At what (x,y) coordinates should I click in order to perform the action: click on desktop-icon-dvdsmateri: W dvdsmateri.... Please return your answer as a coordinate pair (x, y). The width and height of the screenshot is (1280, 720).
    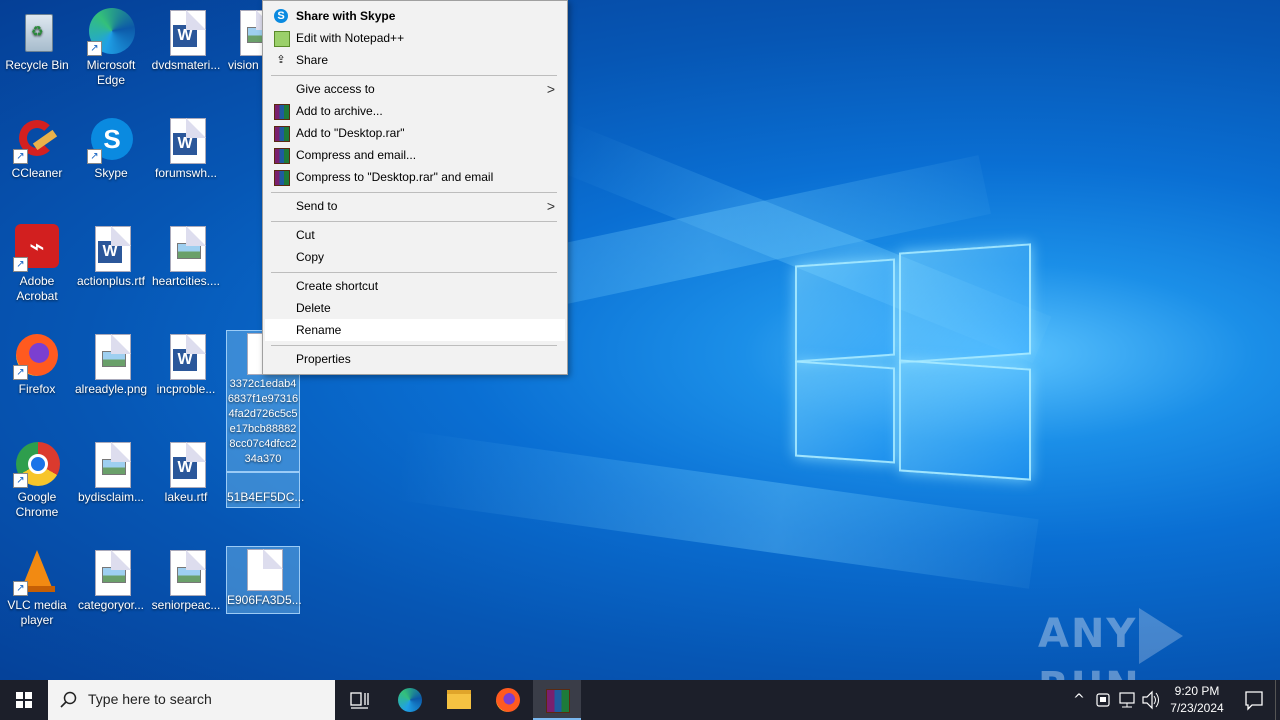
    Looking at the image, I should click on (186, 40).